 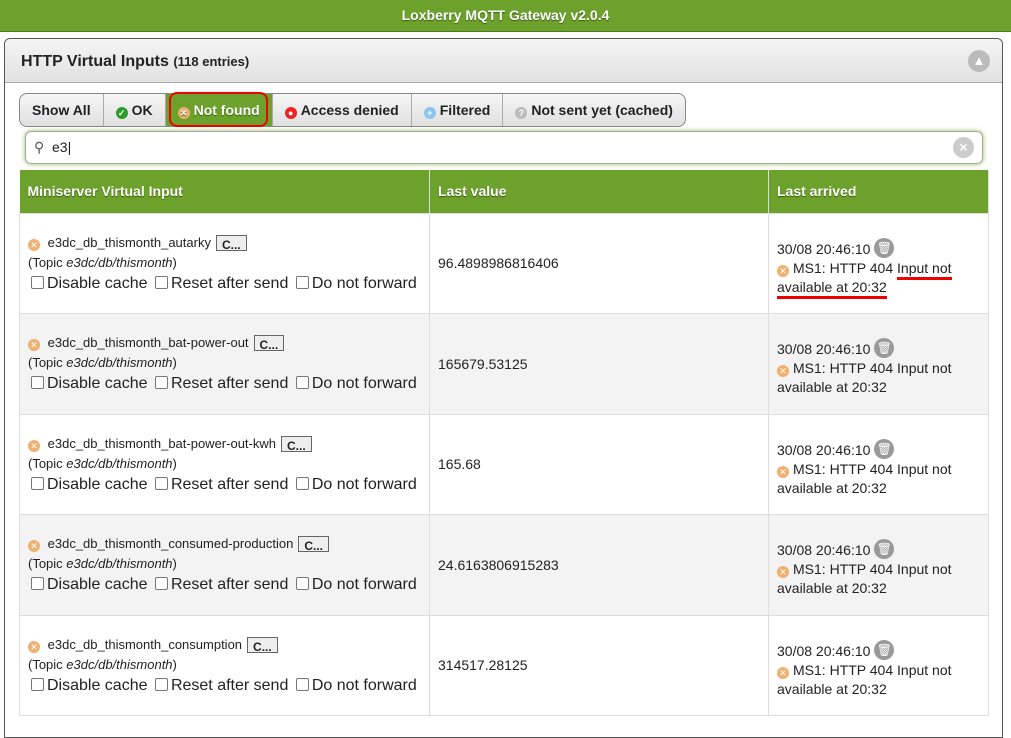 What do you see at coordinates (142, 110) in the screenshot?
I see `filter-label: OK` at bounding box center [142, 110].